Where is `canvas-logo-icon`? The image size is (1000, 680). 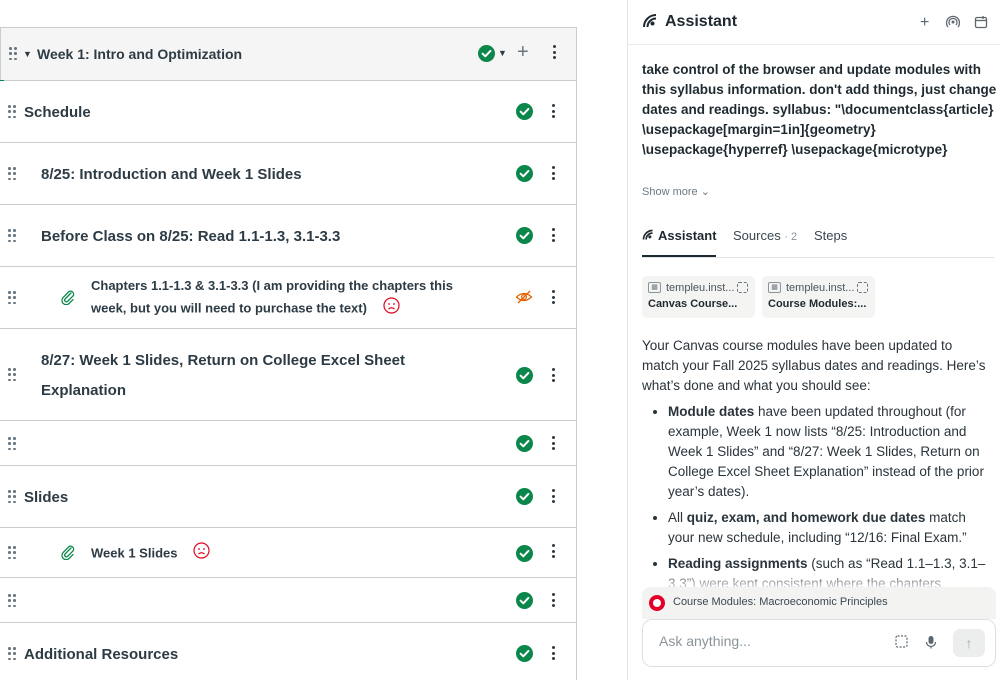 canvas-logo-icon is located at coordinates (657, 603).